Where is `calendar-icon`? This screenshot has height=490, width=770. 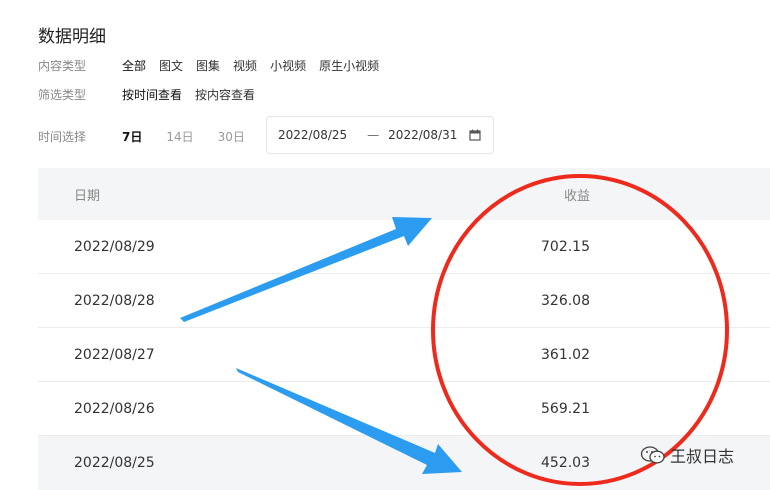
calendar-icon is located at coordinates (475, 135).